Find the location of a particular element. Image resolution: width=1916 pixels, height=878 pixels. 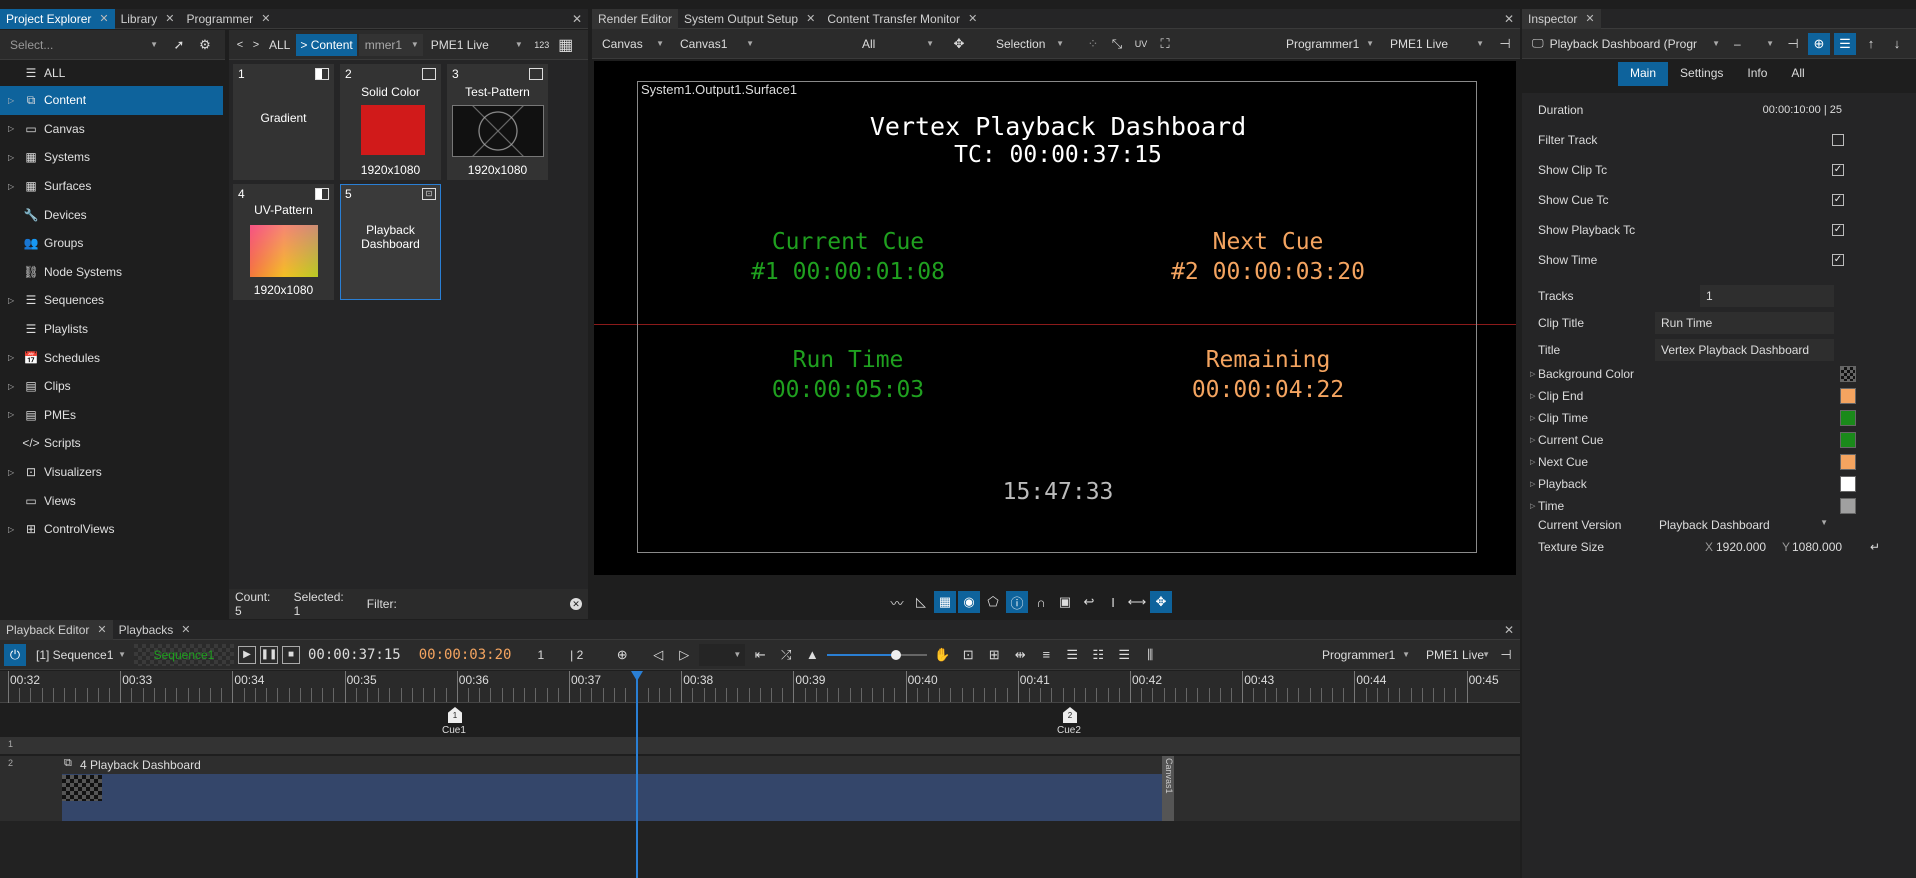

playhead is located at coordinates (637, 774).